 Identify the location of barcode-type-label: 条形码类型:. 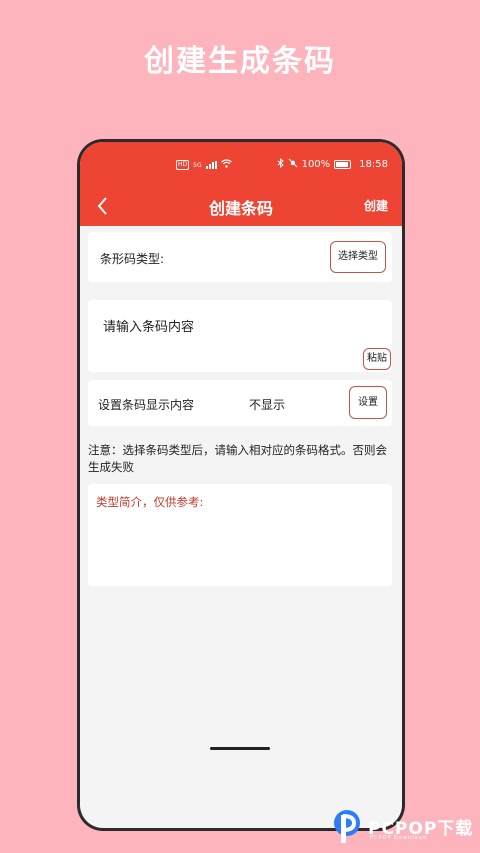
(132, 259).